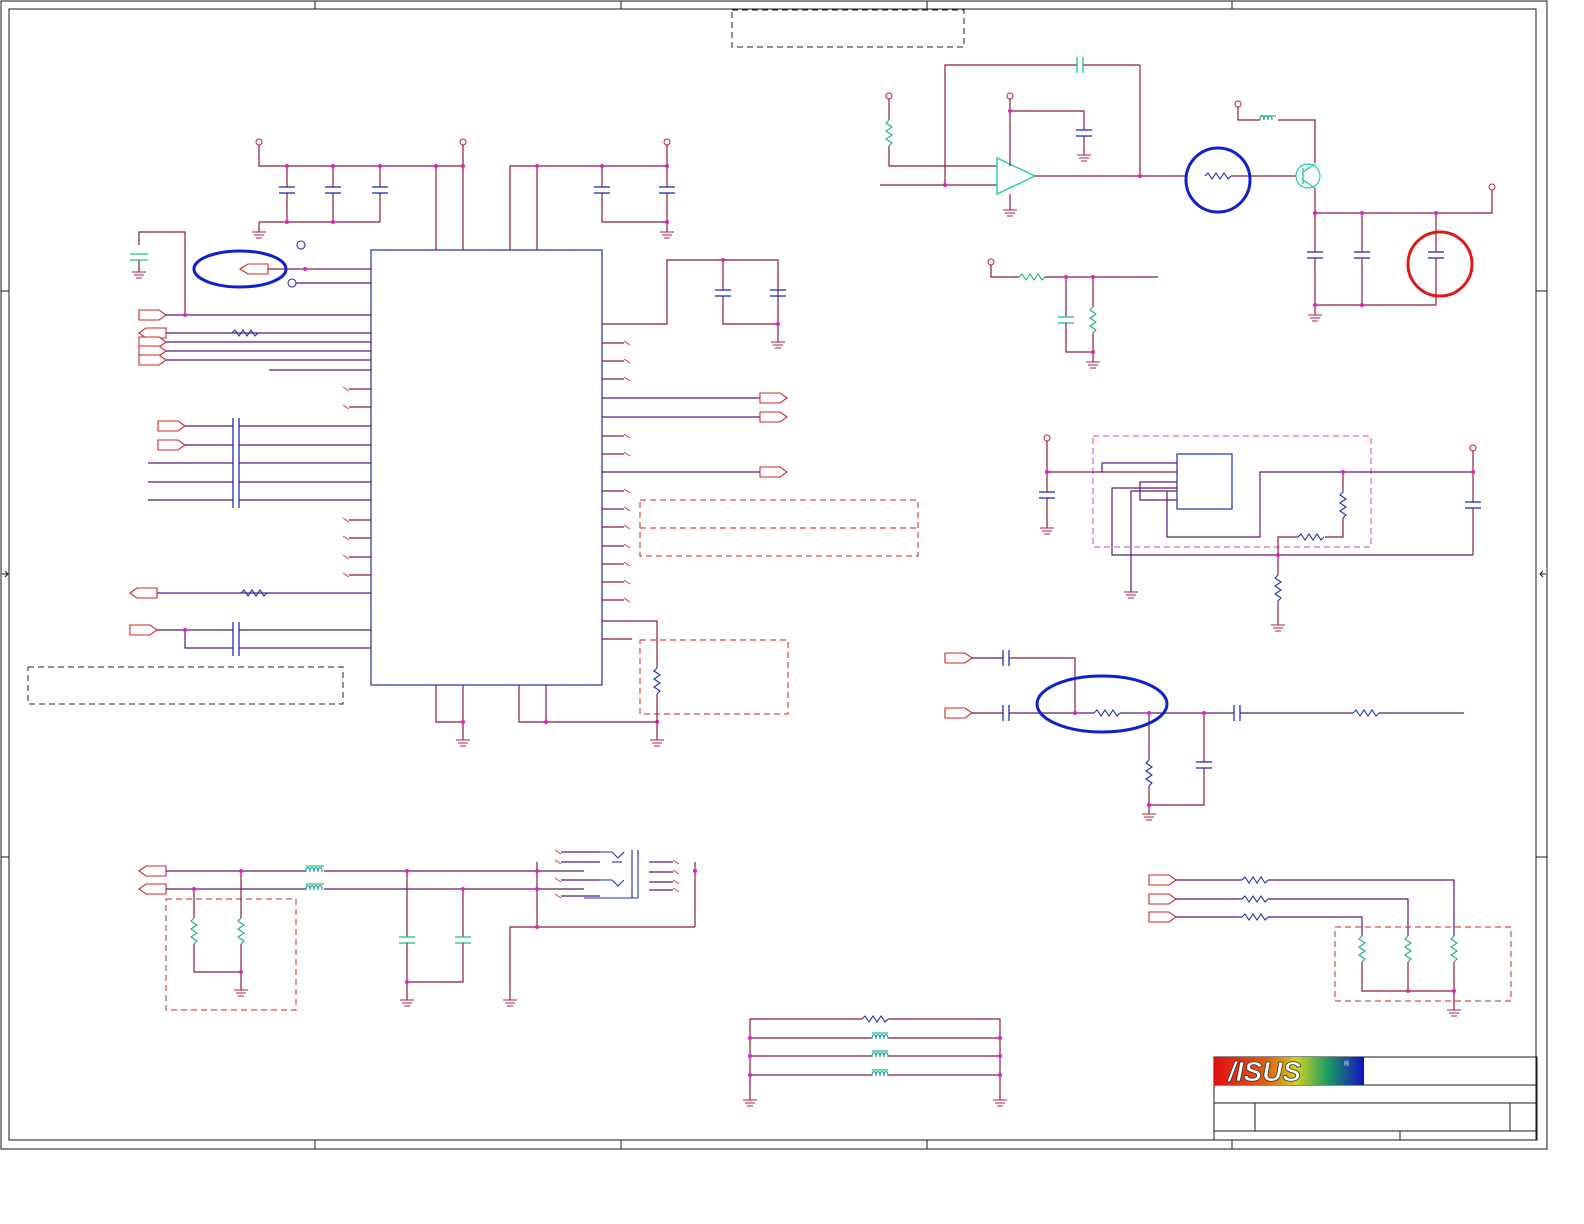 Image resolution: width=1584 pixels, height=1224 pixels. What do you see at coordinates (1330, 942) in the screenshot?
I see `termination-section` at bounding box center [1330, 942].